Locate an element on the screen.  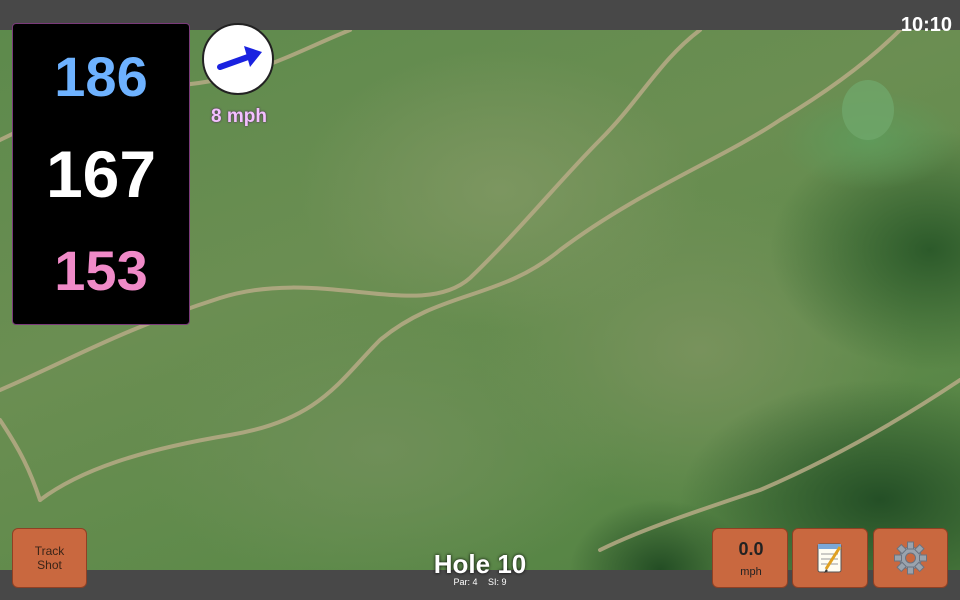
track-shot-label-line1: Track is located at coordinates (49, 551).